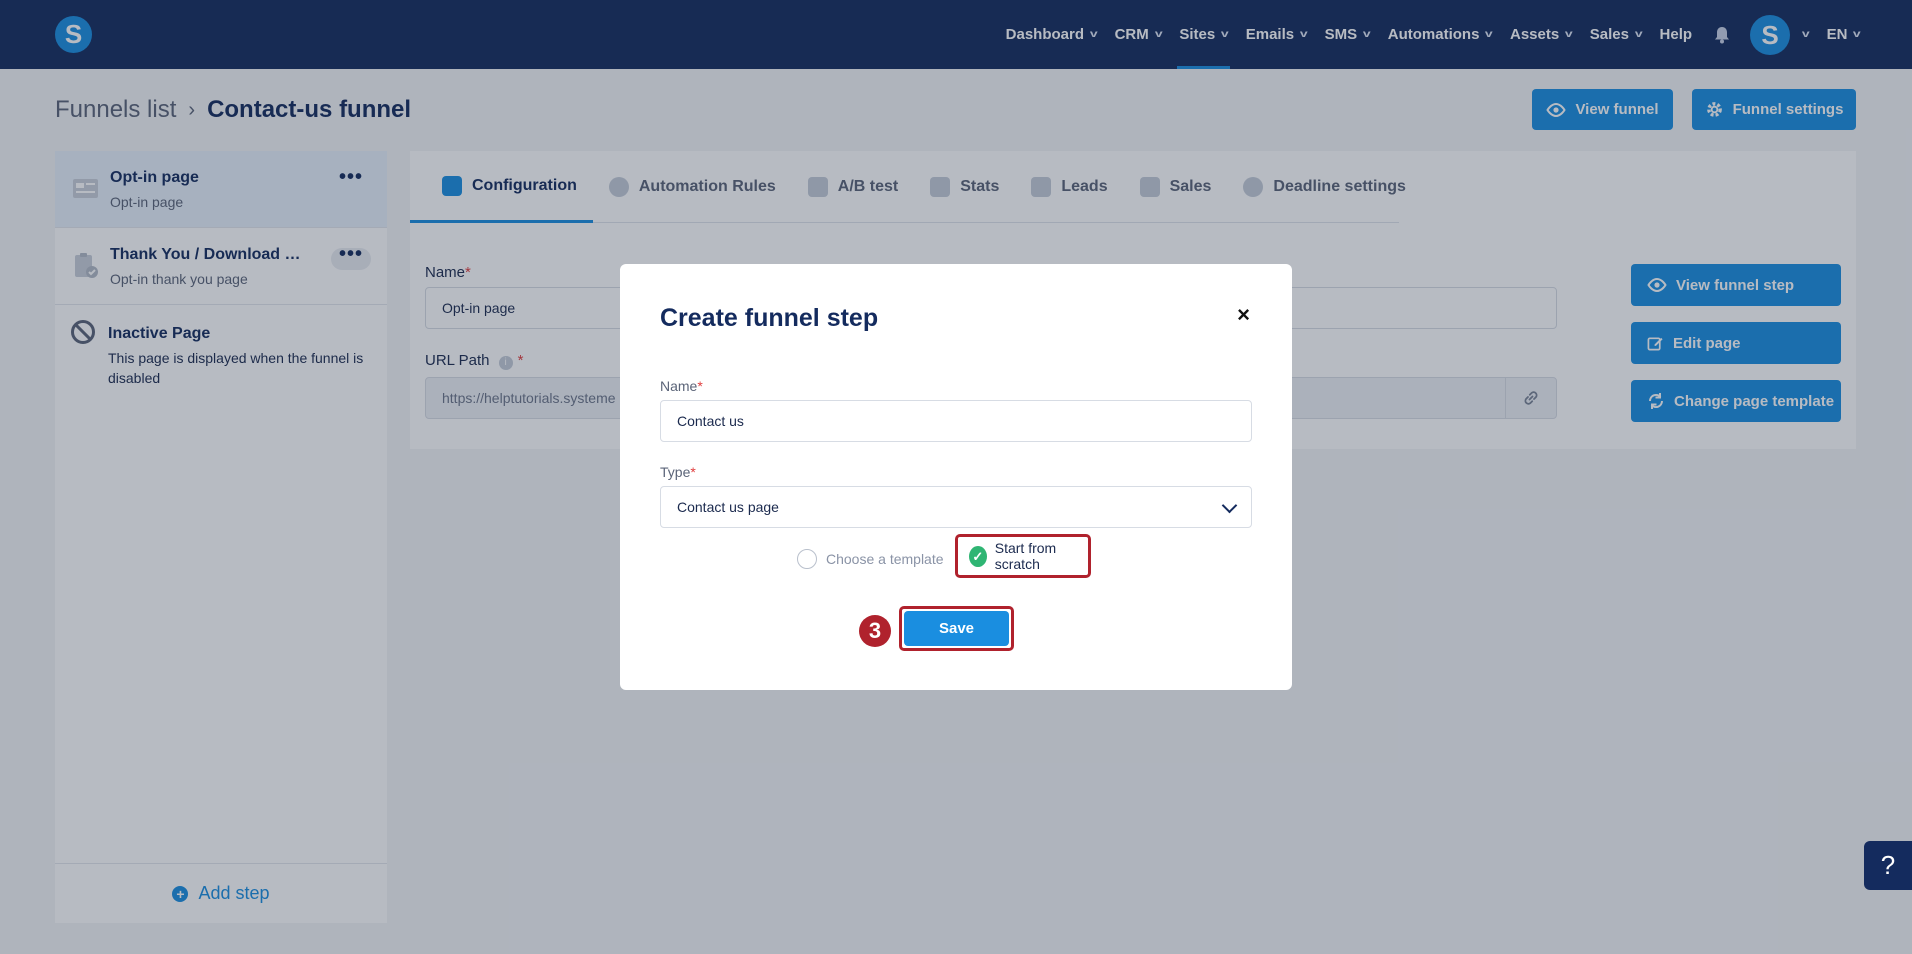 The height and width of the screenshot is (954, 1912). I want to click on choose-template-label: Choose a template, so click(885, 559).